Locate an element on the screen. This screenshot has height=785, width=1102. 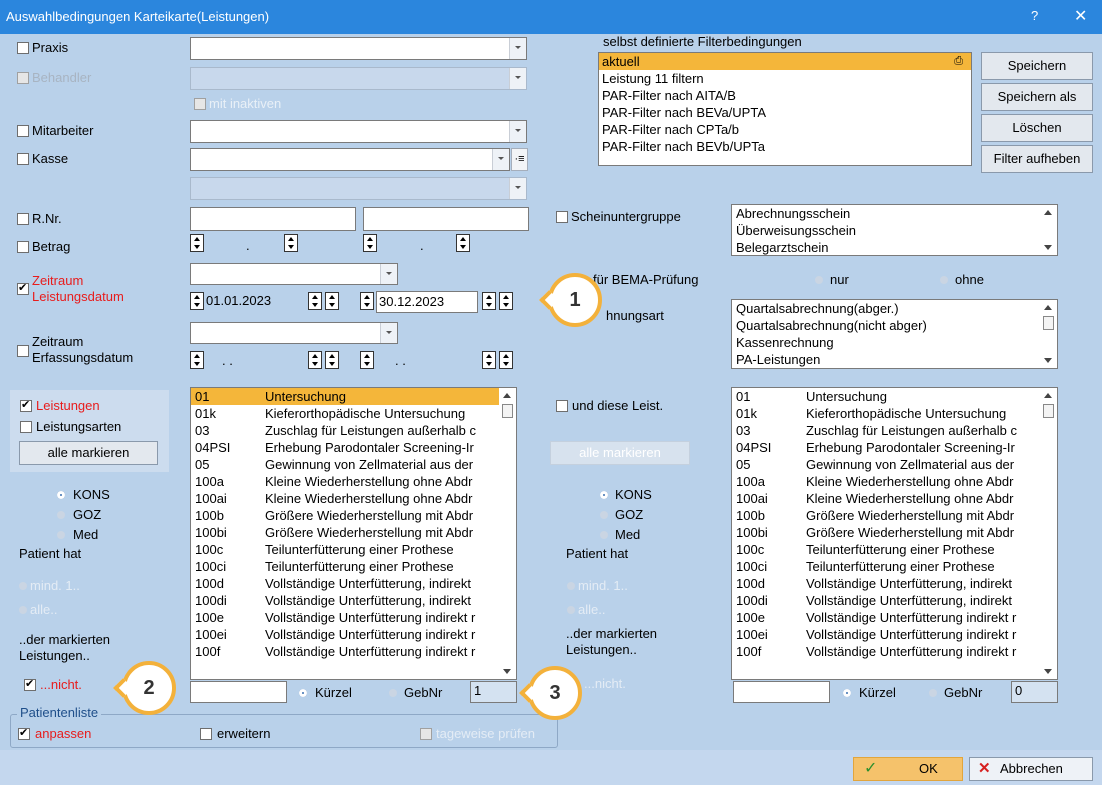
goz-right-radio is located at coordinates (604, 515).